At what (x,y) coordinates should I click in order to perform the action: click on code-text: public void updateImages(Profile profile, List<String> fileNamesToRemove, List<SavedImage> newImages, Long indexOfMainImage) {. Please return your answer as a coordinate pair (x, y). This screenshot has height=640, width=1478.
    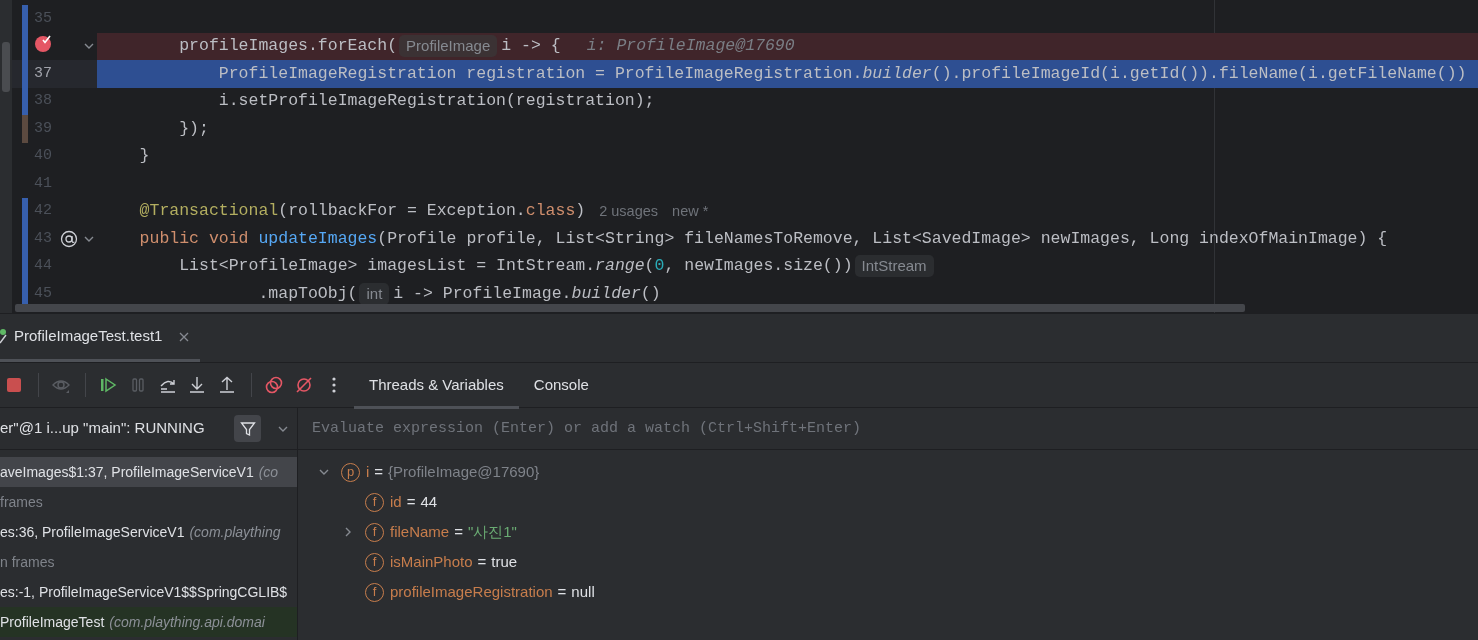
    Looking at the image, I should click on (763, 238).